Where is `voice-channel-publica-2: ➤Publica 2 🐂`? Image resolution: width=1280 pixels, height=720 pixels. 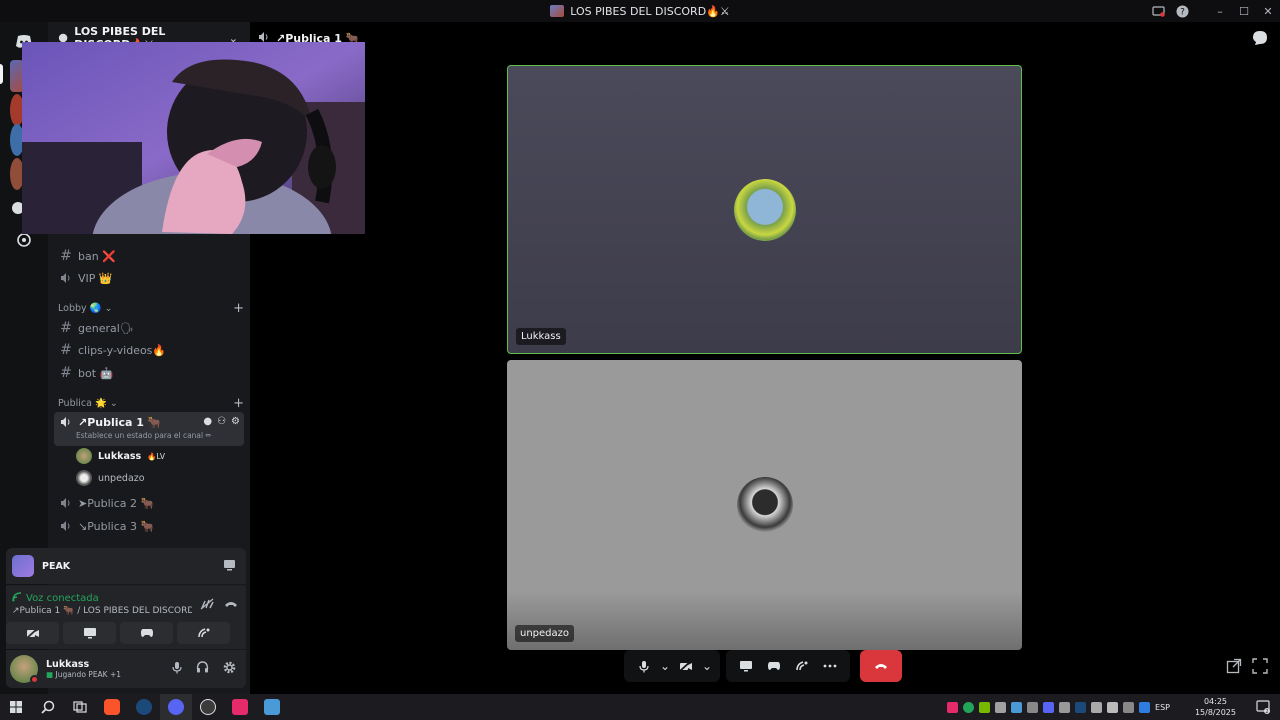
voice-channel-publica-2: ➤Publica 2 🐂 is located at coordinates (149, 503).